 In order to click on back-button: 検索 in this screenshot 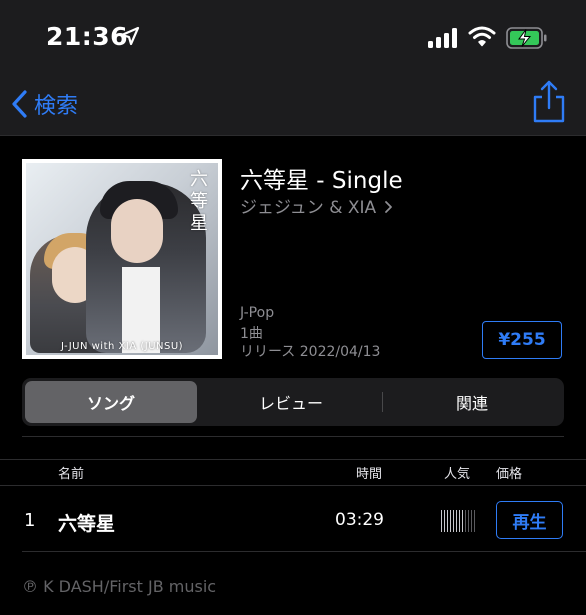, I will do `click(44, 104)`.